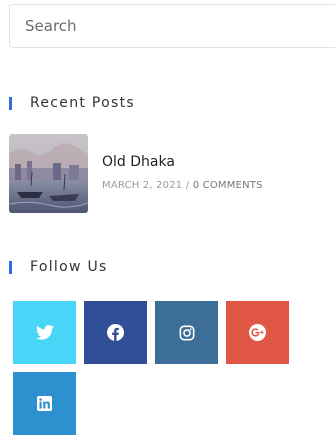 Image resolution: width=335 pixels, height=435 pixels. Describe the element at coordinates (142, 185) in the screenshot. I see `post-date: MARCH 2, 2021` at that location.